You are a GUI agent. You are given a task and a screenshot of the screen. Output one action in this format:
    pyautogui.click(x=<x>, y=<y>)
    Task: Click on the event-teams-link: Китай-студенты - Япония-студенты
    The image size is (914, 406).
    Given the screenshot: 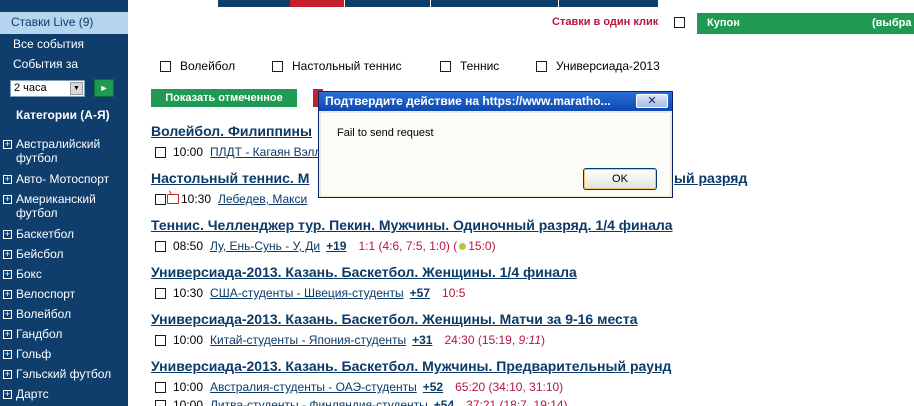 What is the action you would take?
    pyautogui.click(x=308, y=340)
    